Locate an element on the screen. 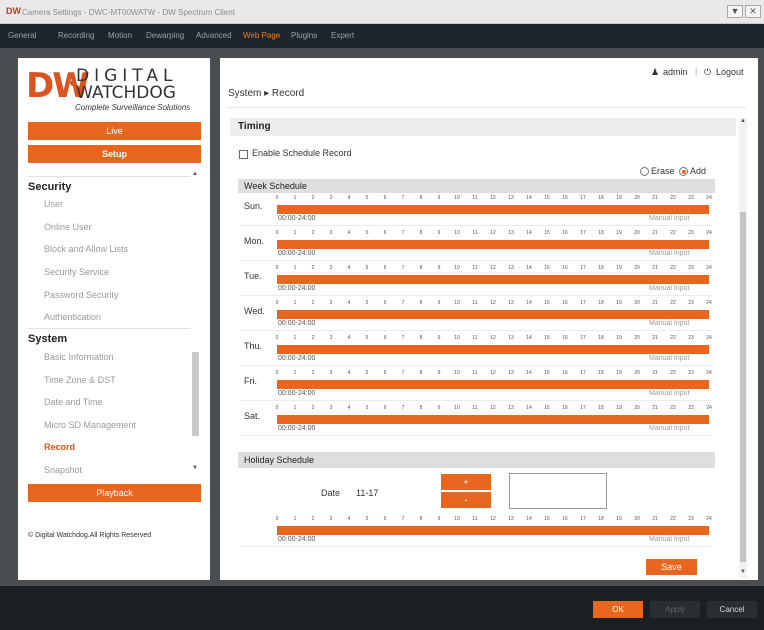  menu-plugins: Plugins is located at coordinates (304, 35).